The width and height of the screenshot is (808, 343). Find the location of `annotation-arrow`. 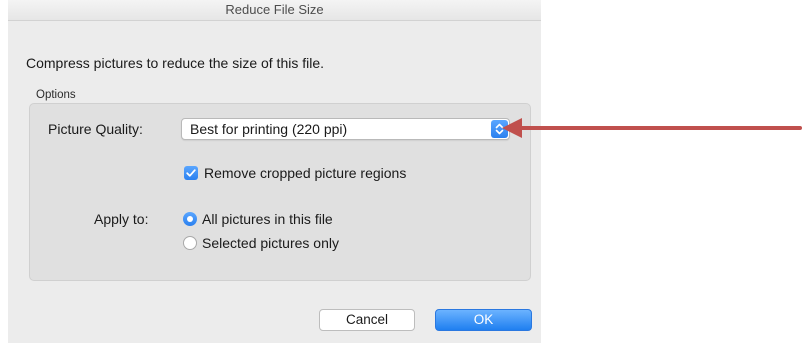

annotation-arrow is located at coordinates (652, 128).